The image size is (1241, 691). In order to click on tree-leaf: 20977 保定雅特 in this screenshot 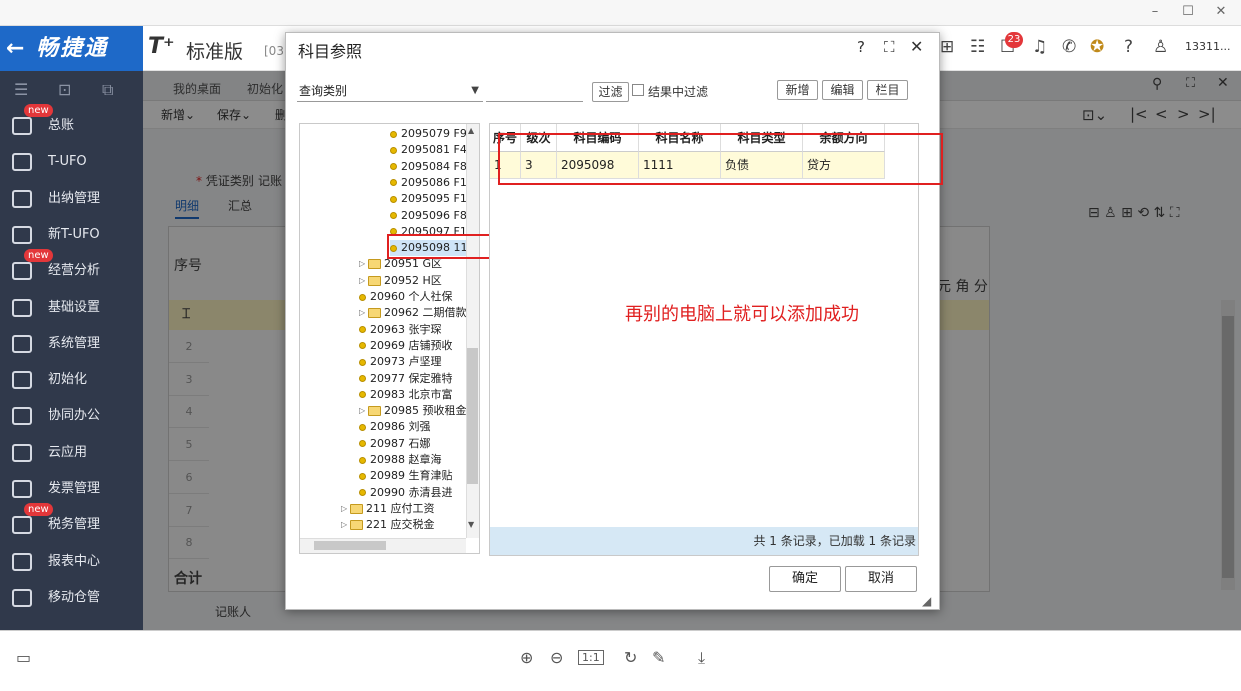, I will do `click(406, 379)`.